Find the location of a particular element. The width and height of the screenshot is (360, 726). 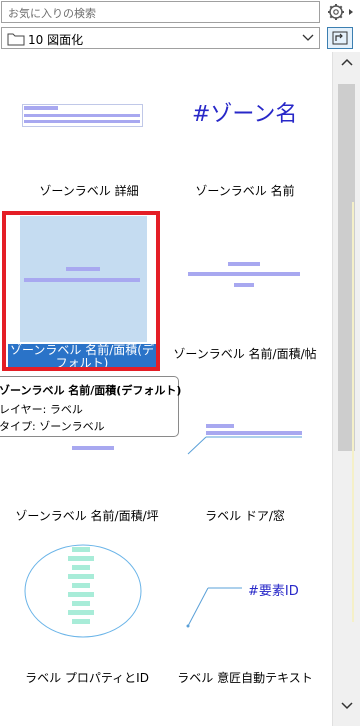

parent-folder-button is located at coordinates (340, 38).